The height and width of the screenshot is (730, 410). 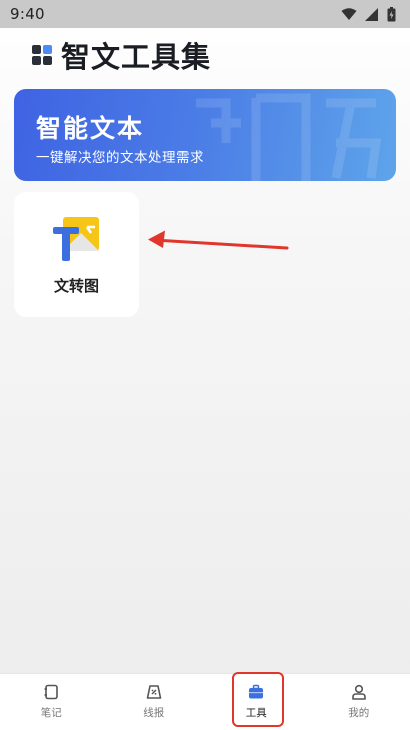 What do you see at coordinates (136, 55) in the screenshot?
I see `page-title: 智文工具集` at bounding box center [136, 55].